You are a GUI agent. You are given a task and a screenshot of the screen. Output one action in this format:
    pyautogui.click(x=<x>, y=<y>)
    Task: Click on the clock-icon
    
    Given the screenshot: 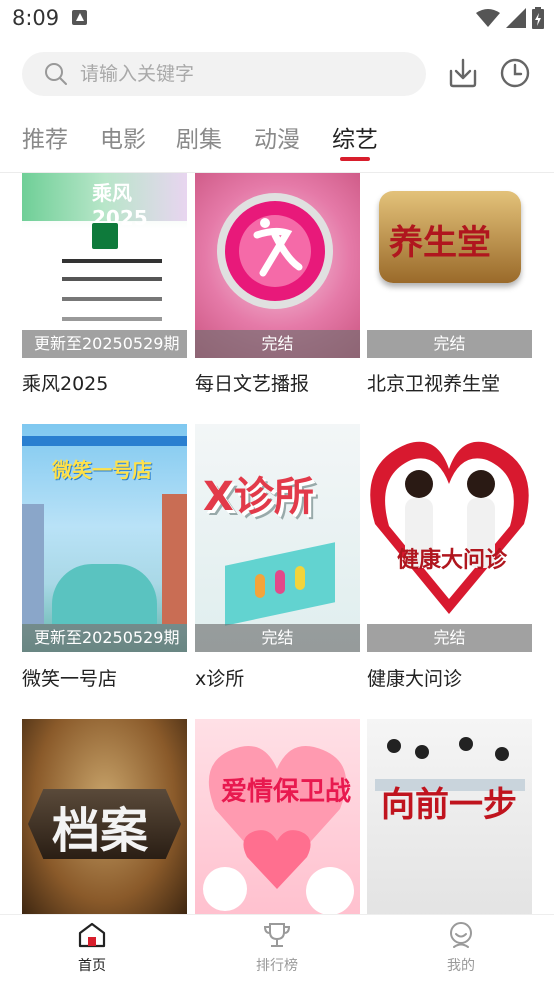 What is the action you would take?
    pyautogui.click(x=515, y=73)
    